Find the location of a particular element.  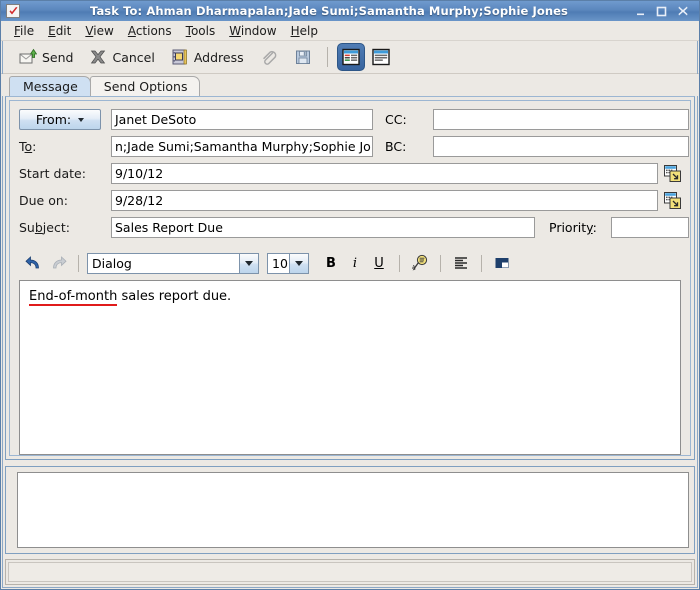

menu-edit: Edit is located at coordinates (59, 31).